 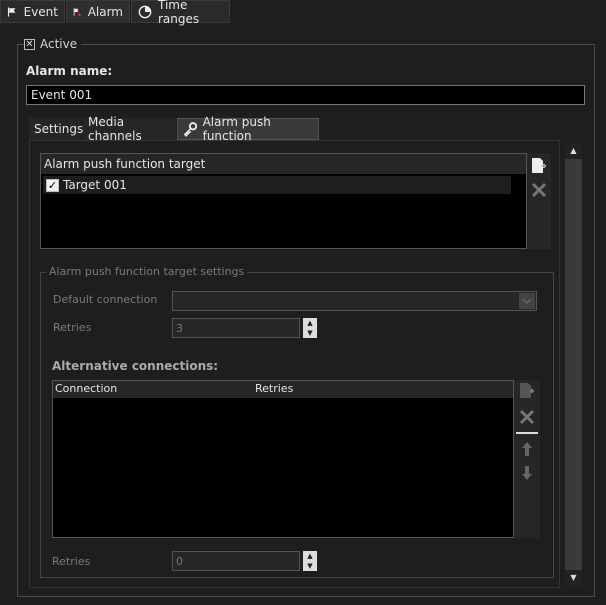 What do you see at coordinates (190, 129) in the screenshot?
I see `key-icon` at bounding box center [190, 129].